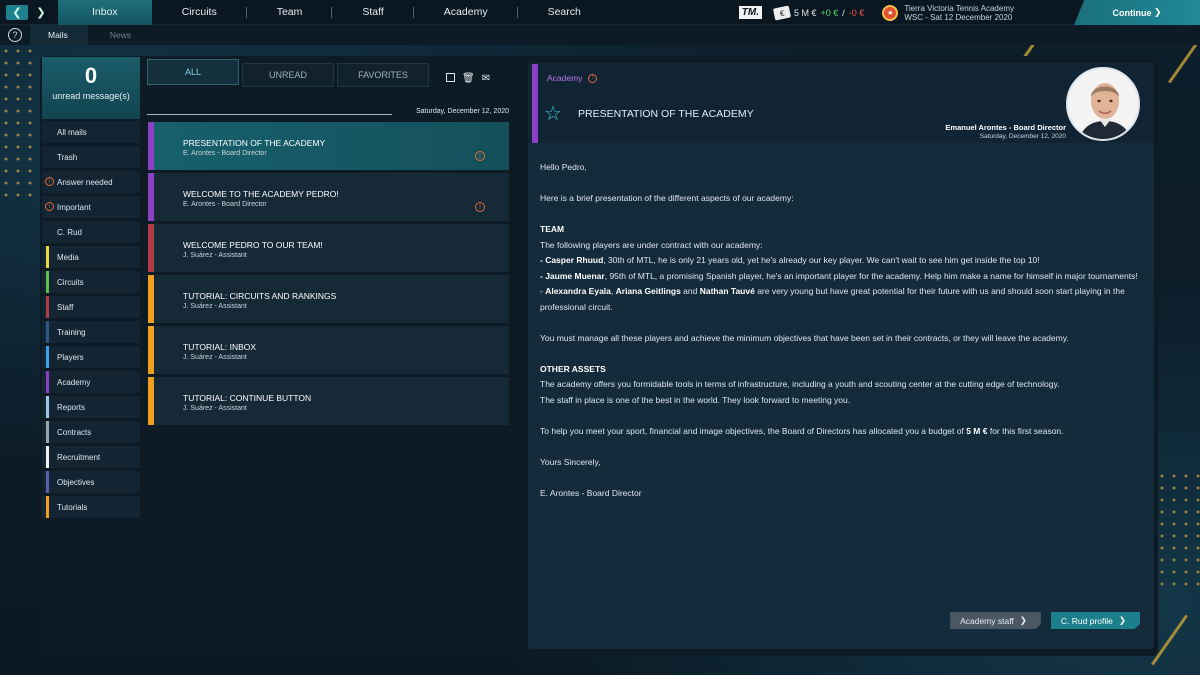  I want to click on sidebar-item-media: Media, so click(91, 257).